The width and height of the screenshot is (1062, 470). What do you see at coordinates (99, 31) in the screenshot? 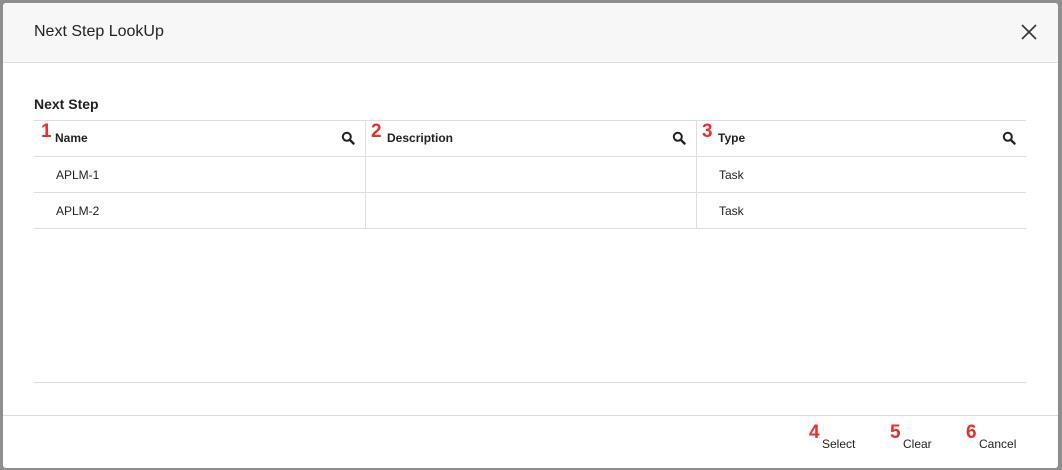
I see `dialog-title: Next Step LookUp` at bounding box center [99, 31].